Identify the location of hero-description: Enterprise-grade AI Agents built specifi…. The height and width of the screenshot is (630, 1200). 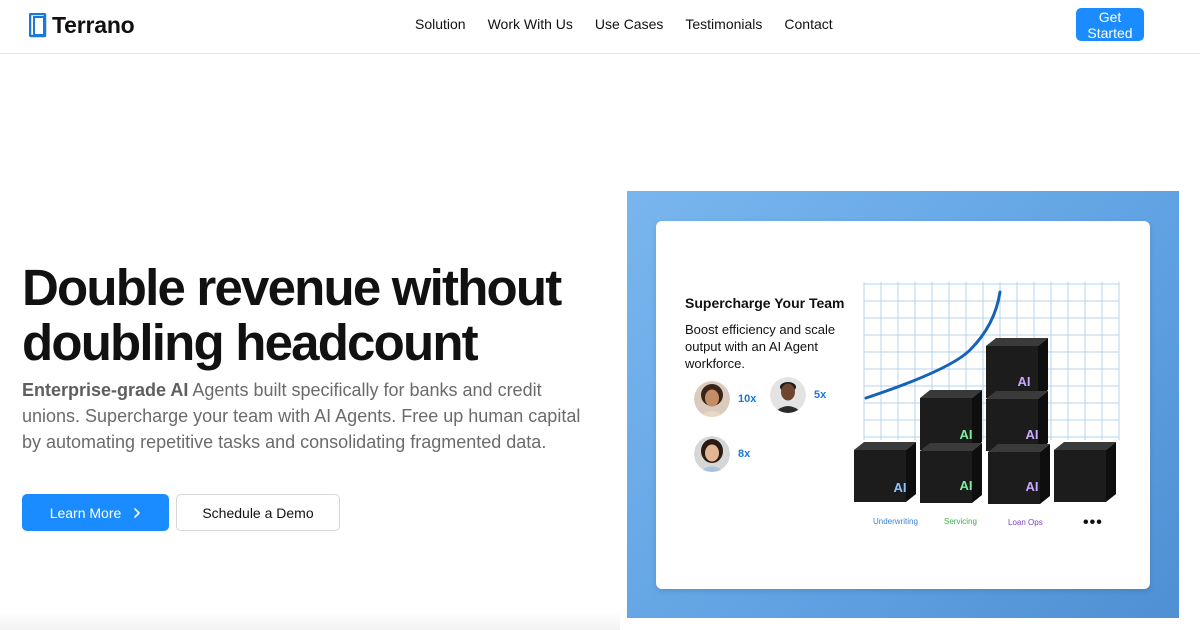
(309, 416).